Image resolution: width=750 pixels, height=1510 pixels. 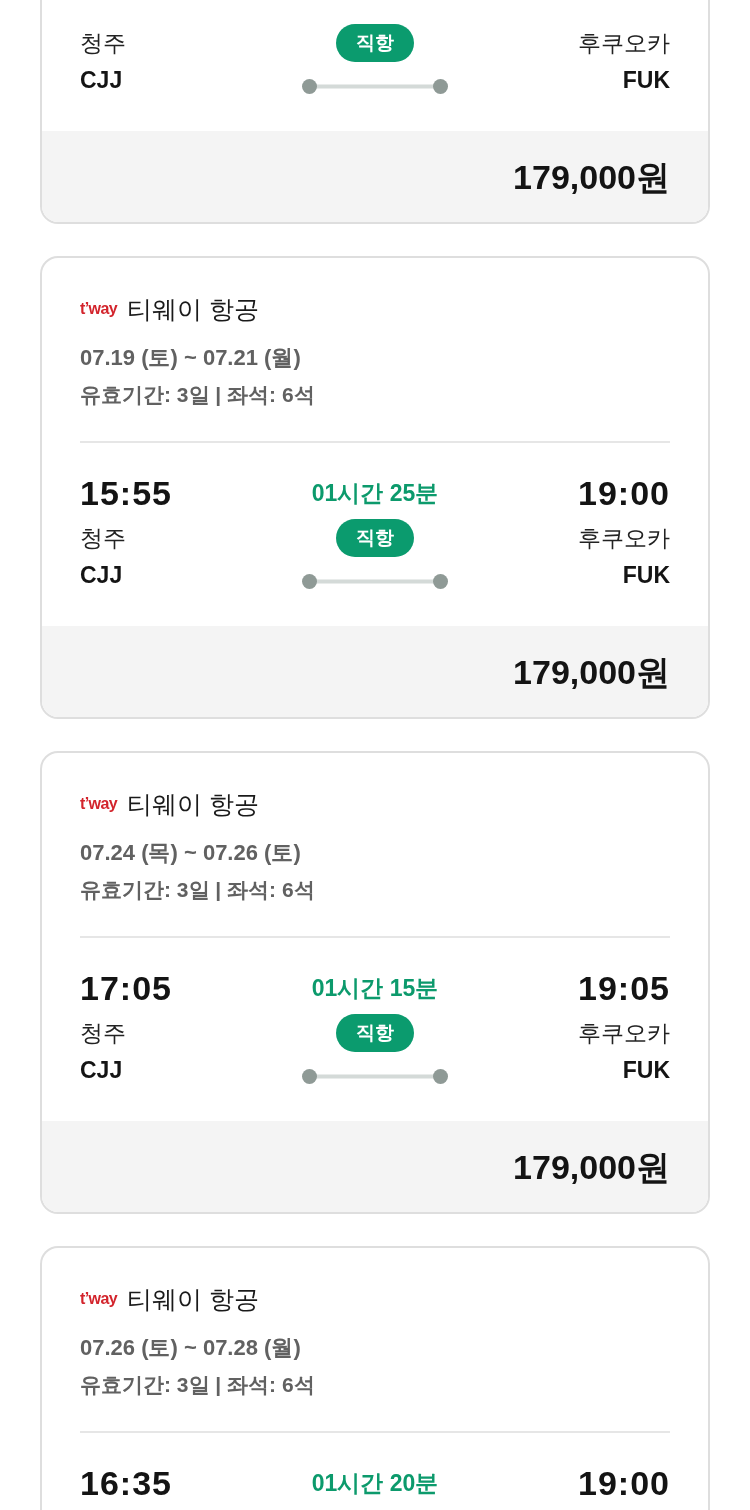 What do you see at coordinates (375, 493) in the screenshot?
I see `flight-duration: 01시간 25분` at bounding box center [375, 493].